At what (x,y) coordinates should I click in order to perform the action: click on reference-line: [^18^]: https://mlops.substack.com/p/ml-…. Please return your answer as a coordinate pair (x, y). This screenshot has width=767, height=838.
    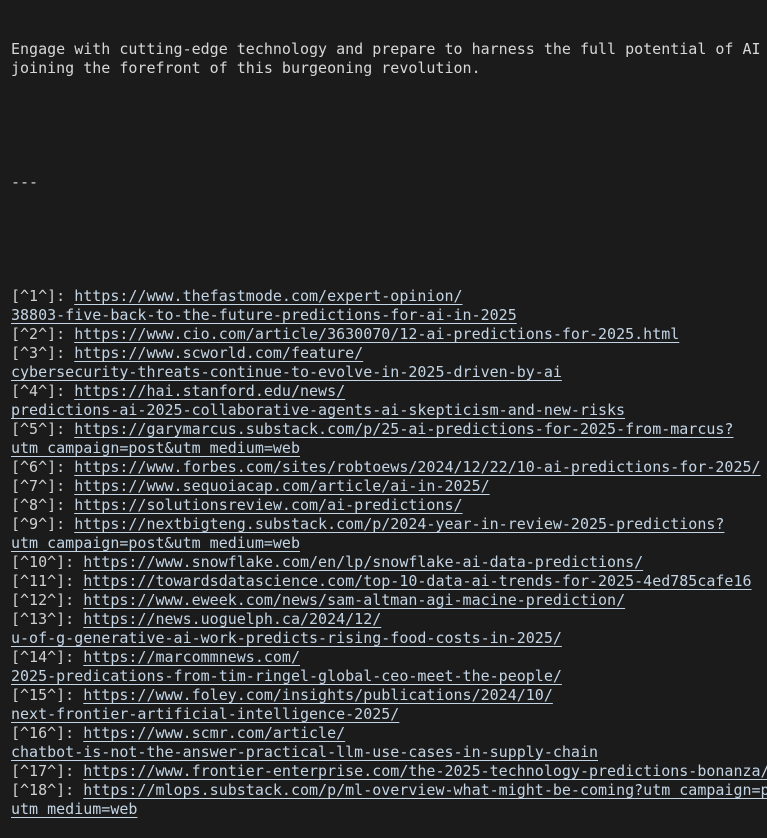
    Looking at the image, I should click on (389, 790).